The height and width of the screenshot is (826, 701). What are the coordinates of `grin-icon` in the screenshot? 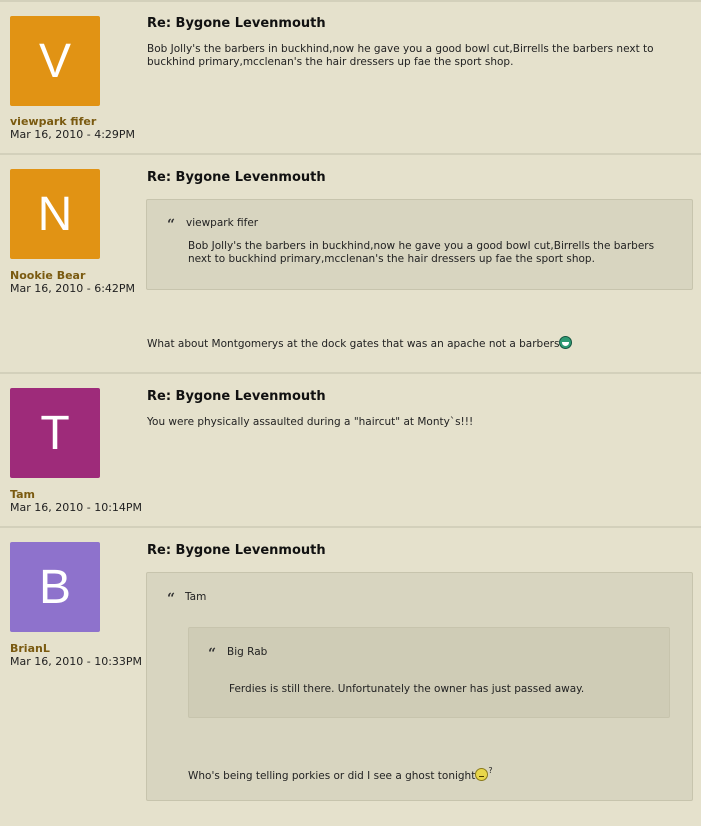 It's located at (566, 342).